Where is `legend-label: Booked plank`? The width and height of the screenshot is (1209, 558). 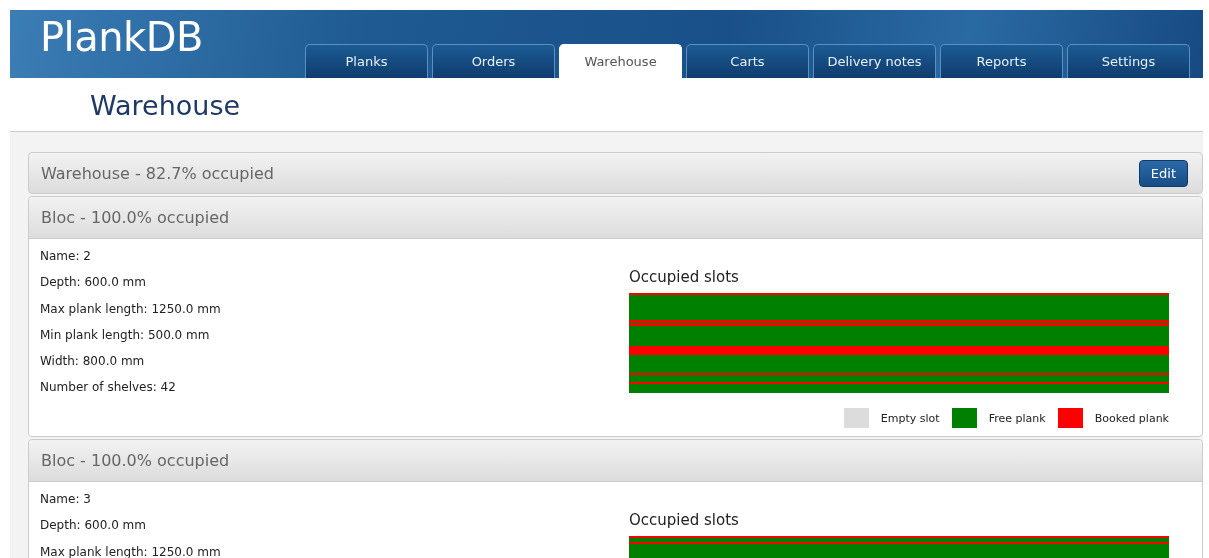 legend-label: Booked plank is located at coordinates (1131, 418).